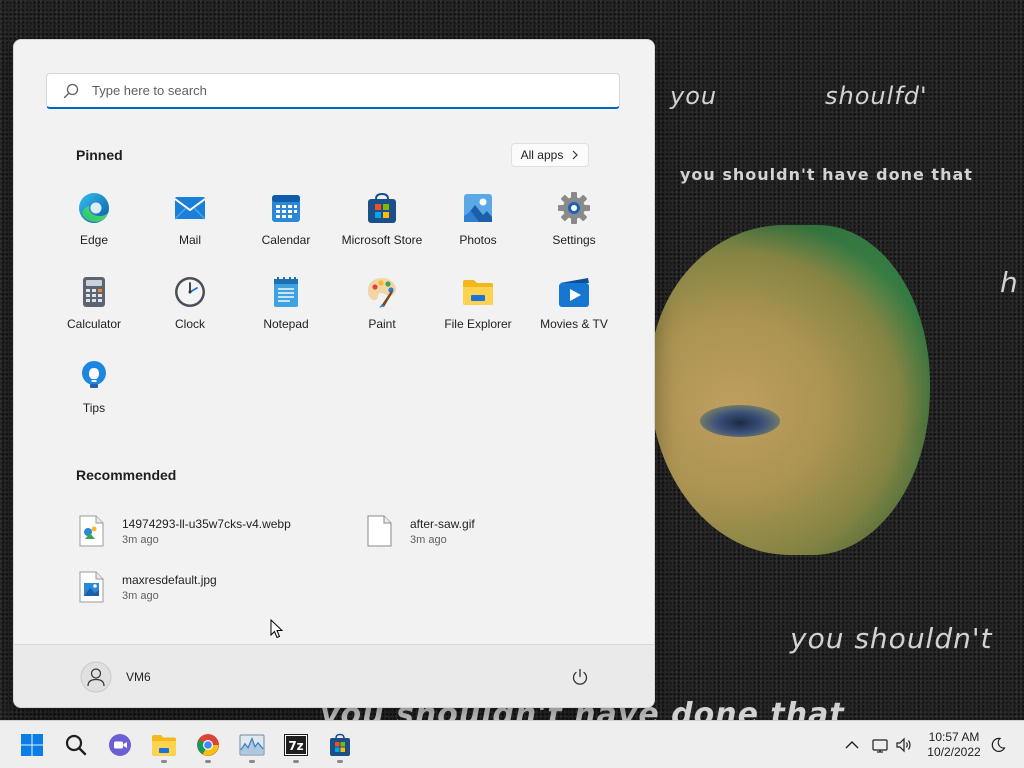 The width and height of the screenshot is (1024, 768). What do you see at coordinates (379, 531) in the screenshot?
I see `blank-file-icon` at bounding box center [379, 531].